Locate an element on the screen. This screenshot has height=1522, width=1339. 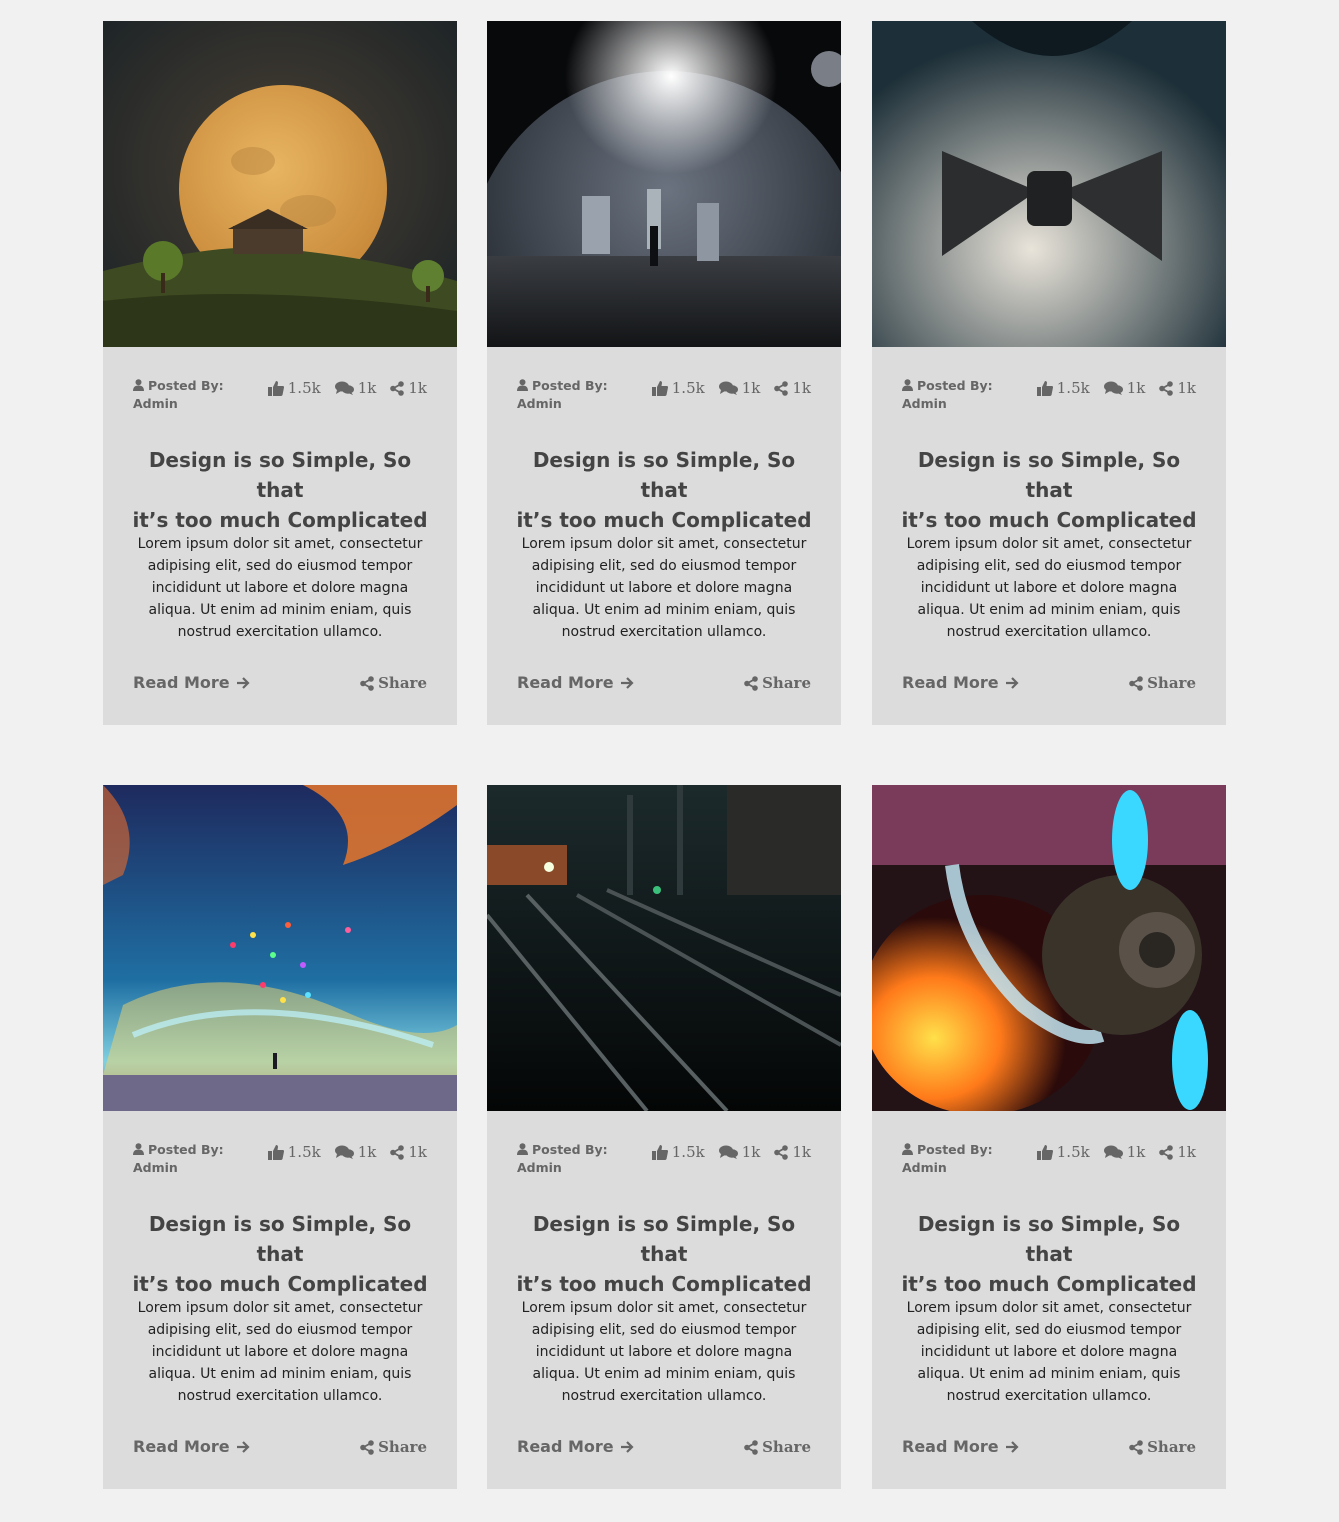
share-label: Share is located at coordinates (1171, 1447).